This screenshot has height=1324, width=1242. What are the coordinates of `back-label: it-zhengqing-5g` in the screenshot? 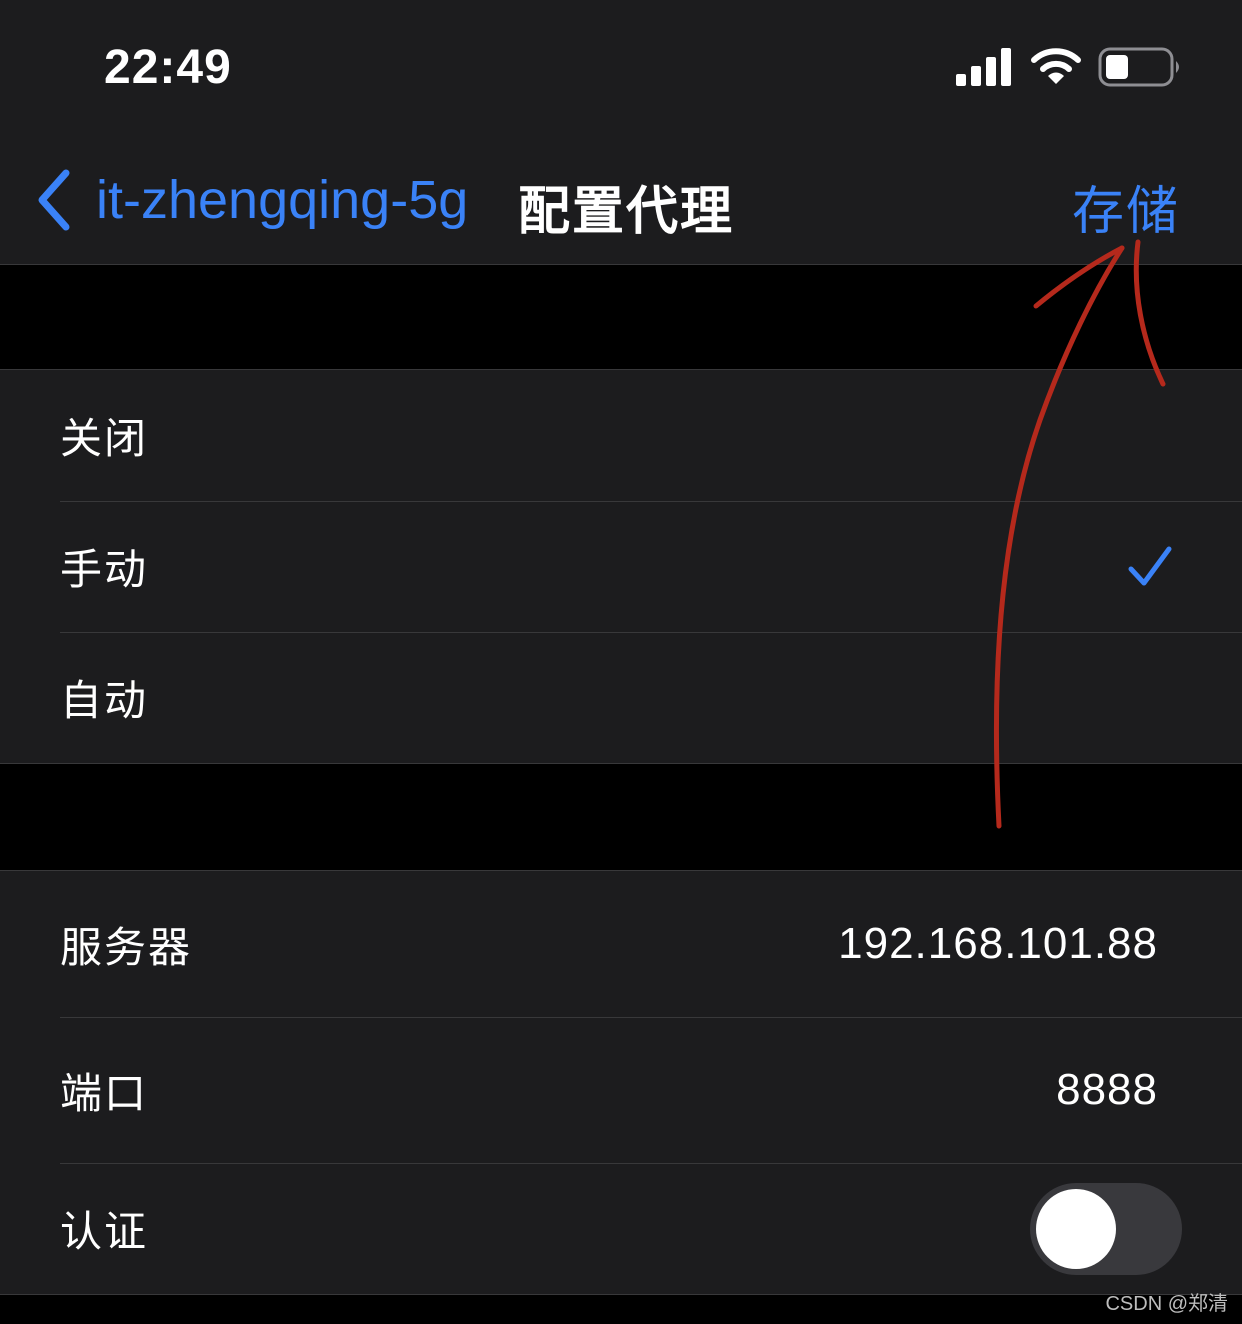 It's located at (282, 200).